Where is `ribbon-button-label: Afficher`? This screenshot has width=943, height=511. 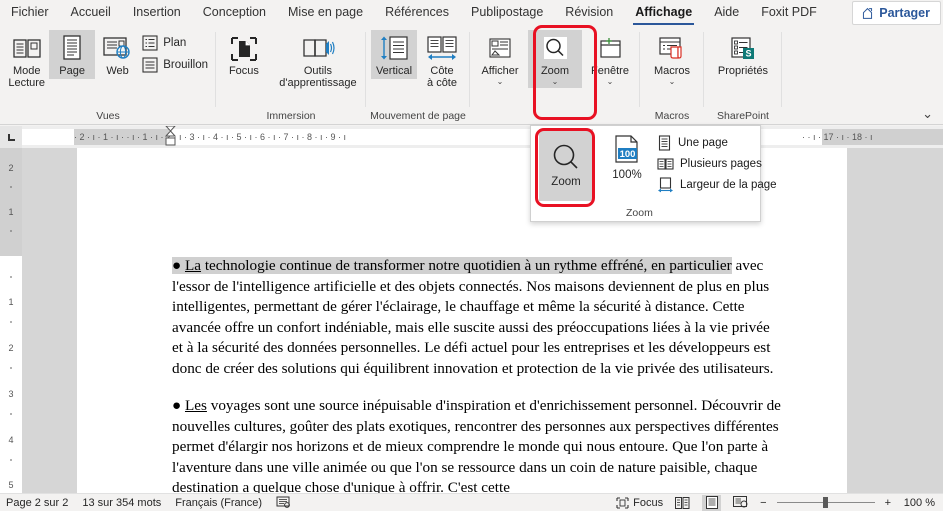 ribbon-button-label: Afficher is located at coordinates (500, 71).